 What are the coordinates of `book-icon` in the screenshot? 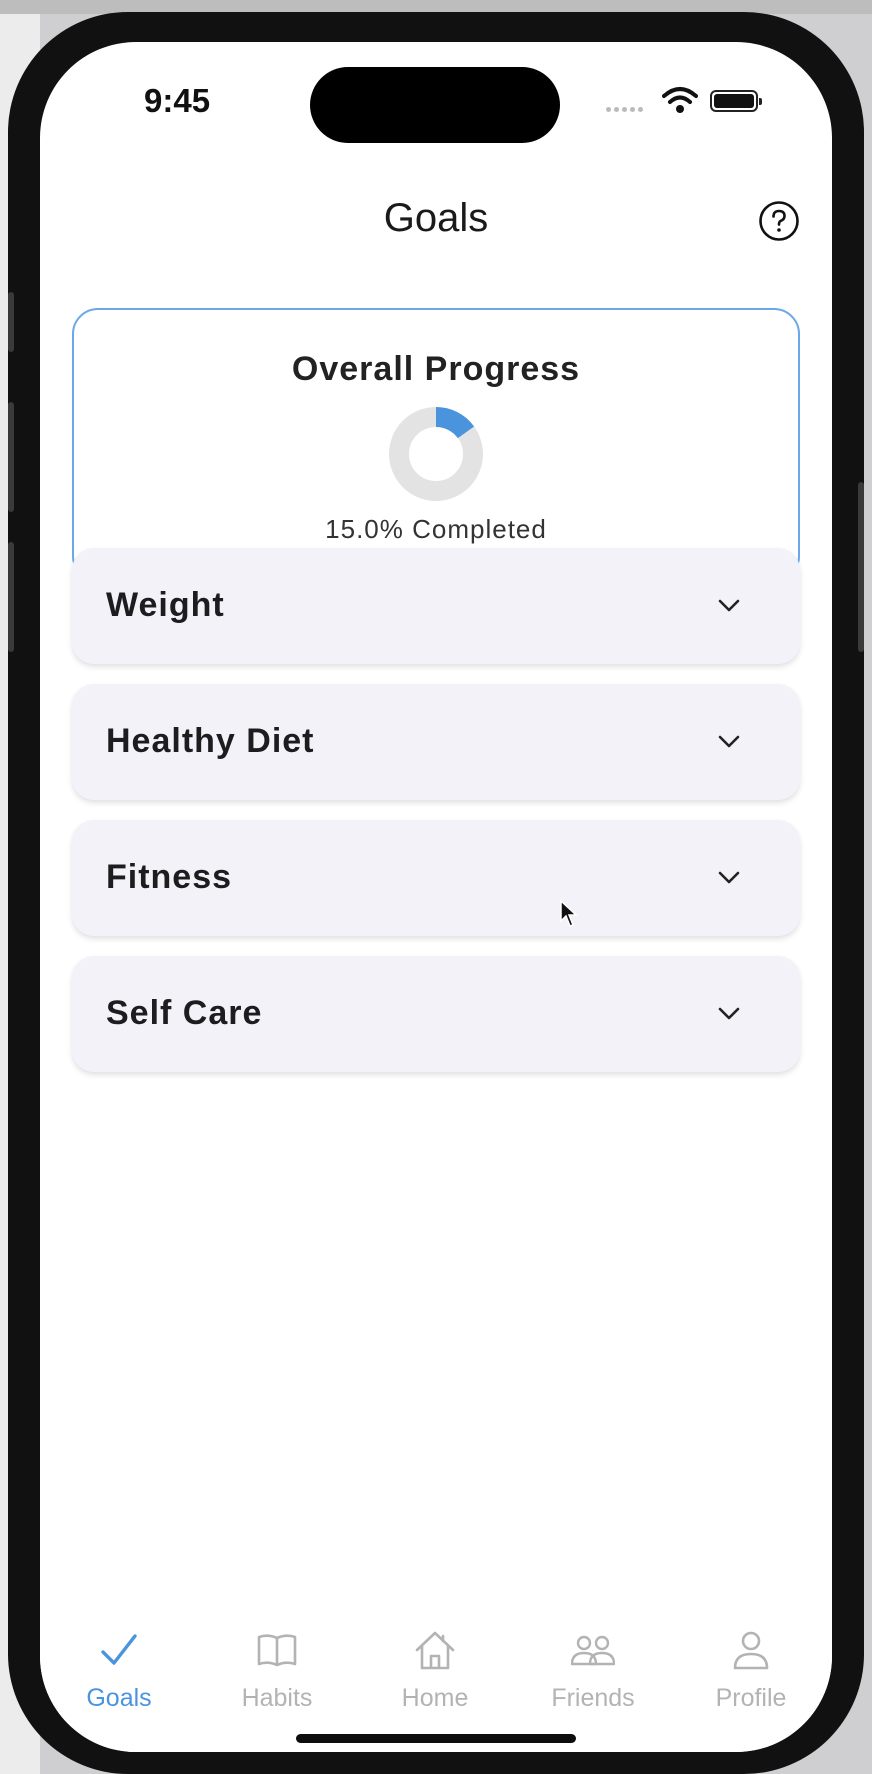 It's located at (277, 1650).